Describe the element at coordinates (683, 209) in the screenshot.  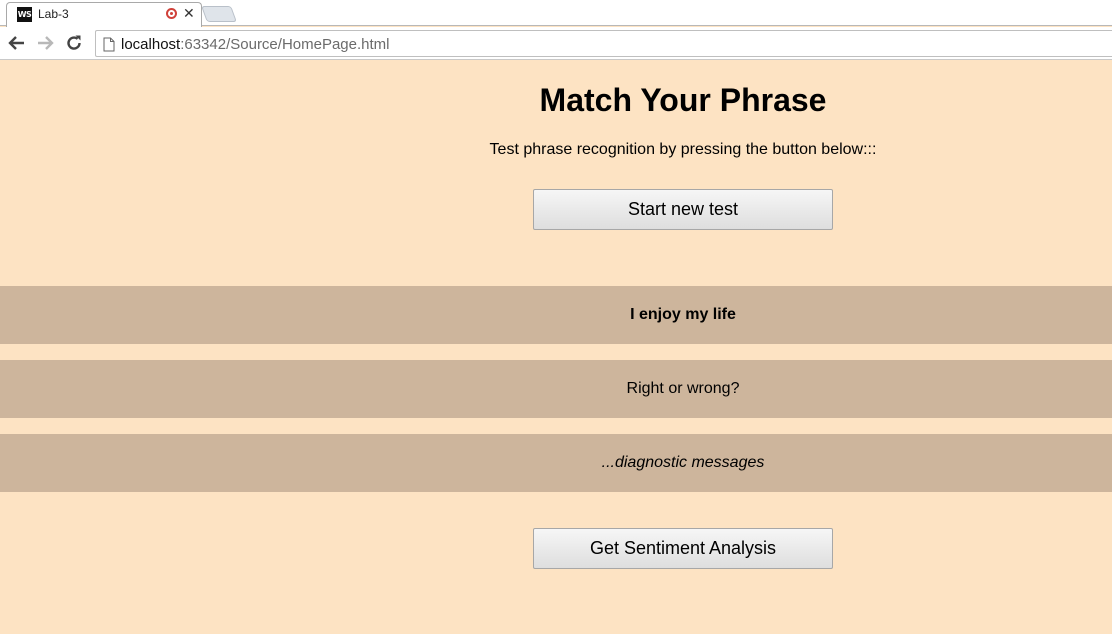
I see `start-new-test-button: Start new test` at that location.